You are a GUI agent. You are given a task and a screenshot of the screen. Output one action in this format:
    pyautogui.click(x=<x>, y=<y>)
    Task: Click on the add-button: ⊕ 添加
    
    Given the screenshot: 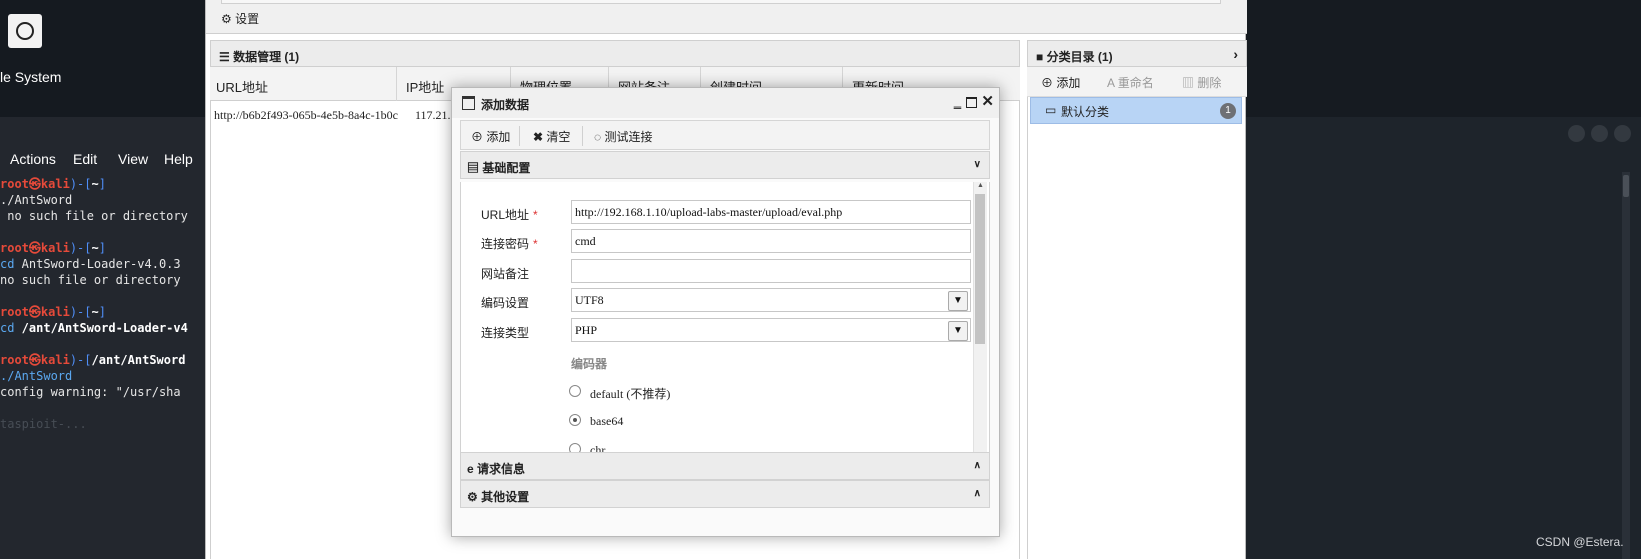 What is the action you would take?
    pyautogui.click(x=490, y=136)
    